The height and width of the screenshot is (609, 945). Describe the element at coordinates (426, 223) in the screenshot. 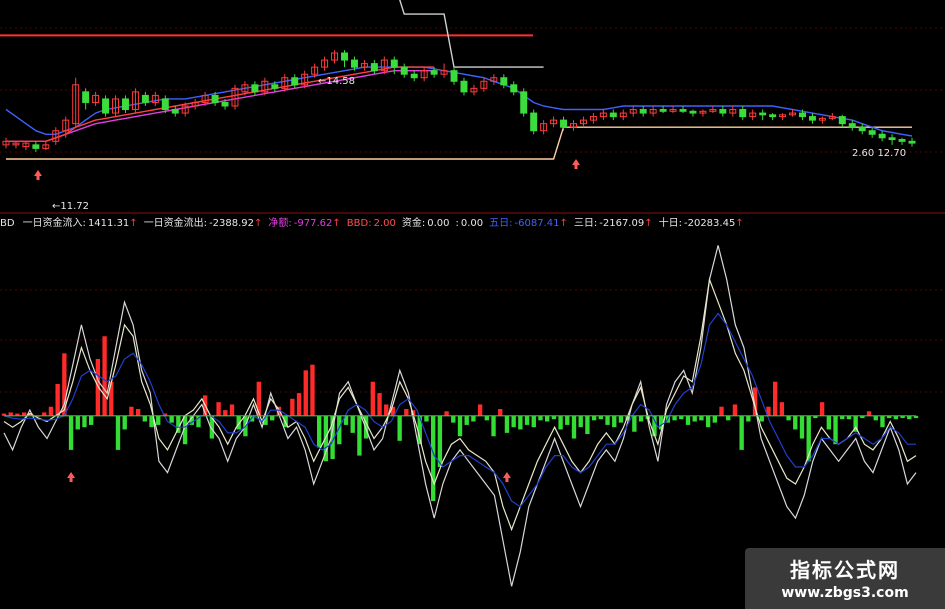

I see `legend-item: 资金: 0.00` at that location.